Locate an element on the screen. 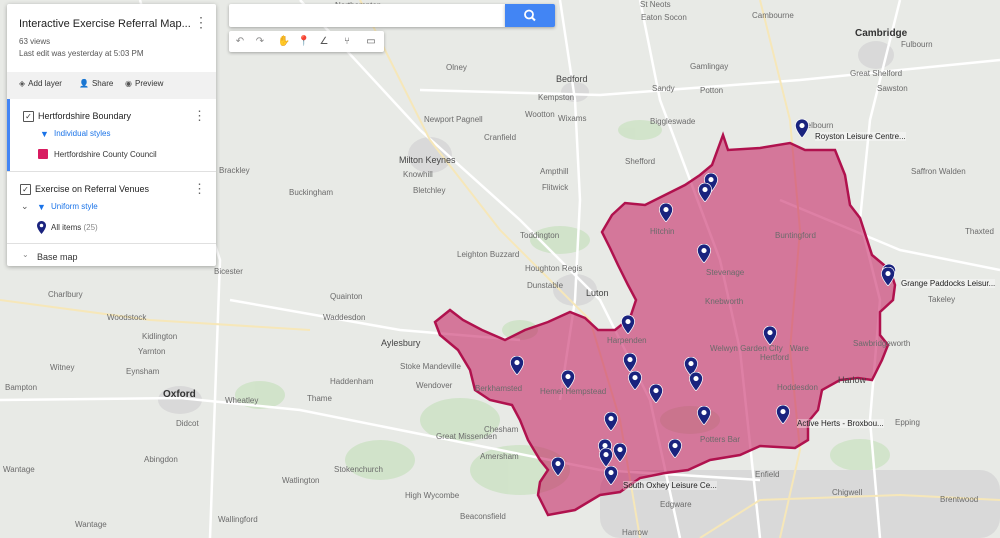 This screenshot has height=538, width=1000. layers-icon: ◈ is located at coordinates (22, 83).